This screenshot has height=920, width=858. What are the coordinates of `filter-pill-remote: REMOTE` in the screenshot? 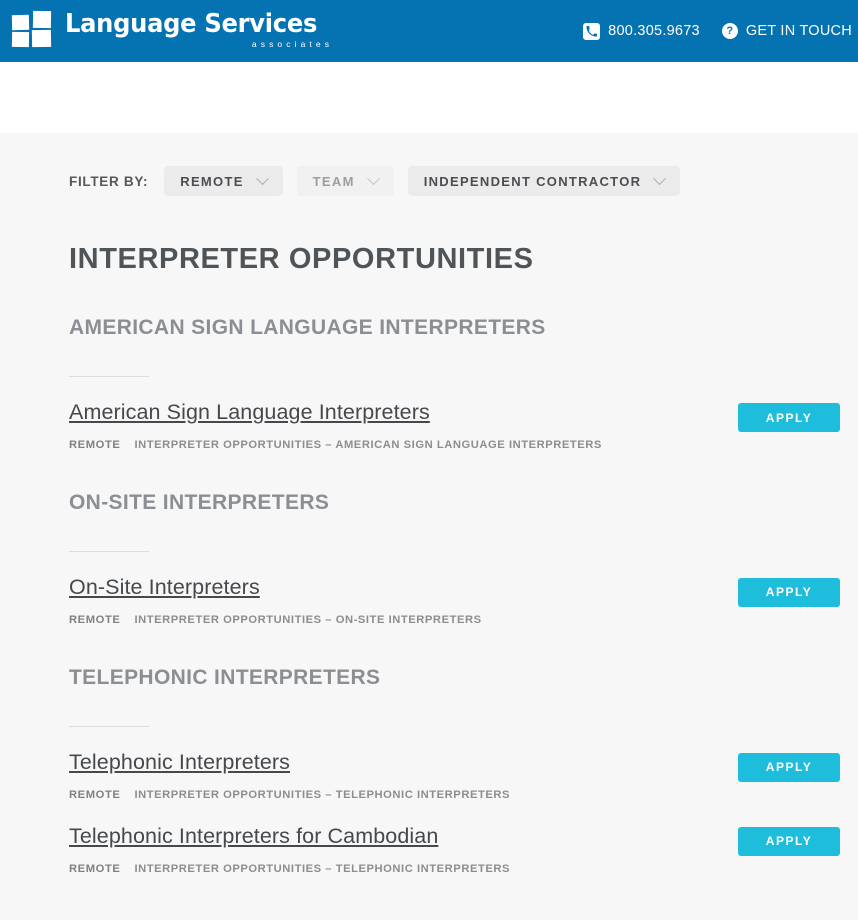 It's located at (223, 181).